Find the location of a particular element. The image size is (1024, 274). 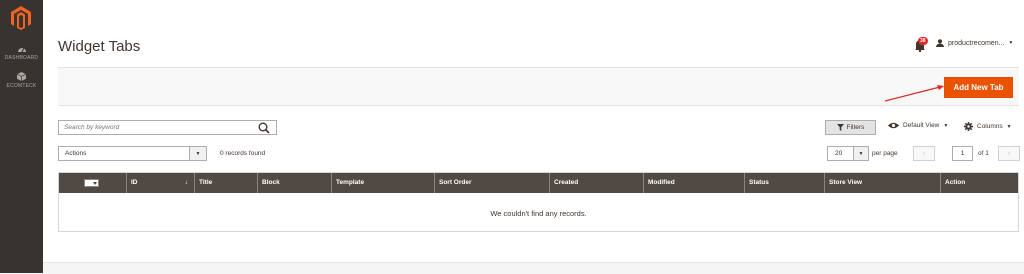

search-input: Search by keyword is located at coordinates (167, 127).